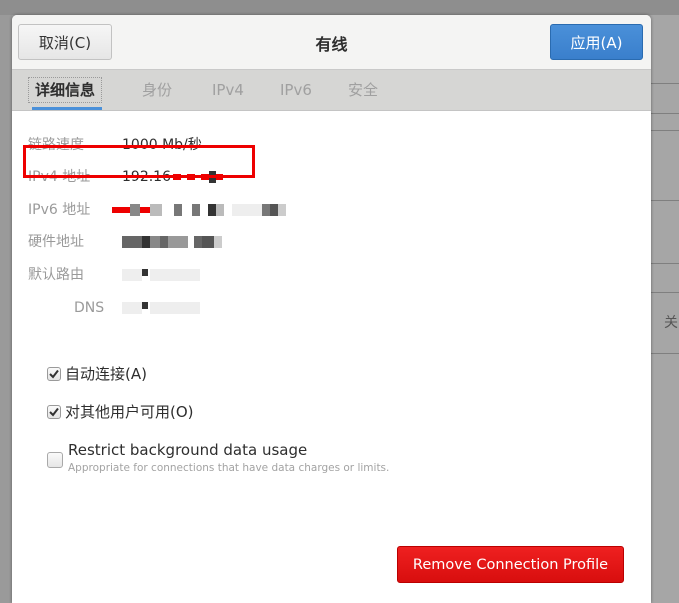 This screenshot has height=603, width=679. What do you see at coordinates (296, 90) in the screenshot?
I see `tab-ipv6: IPv6` at bounding box center [296, 90].